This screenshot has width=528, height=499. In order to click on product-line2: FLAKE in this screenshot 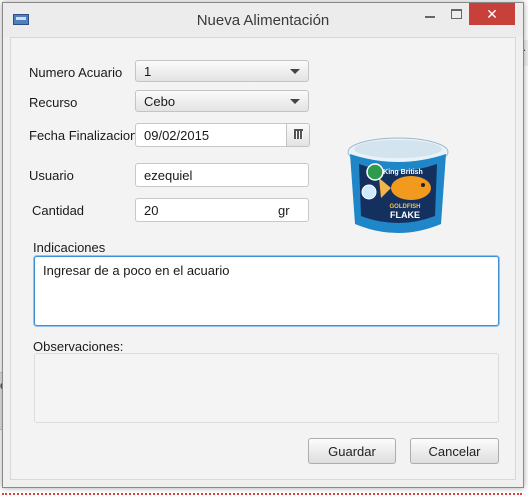, I will do `click(405, 215)`.